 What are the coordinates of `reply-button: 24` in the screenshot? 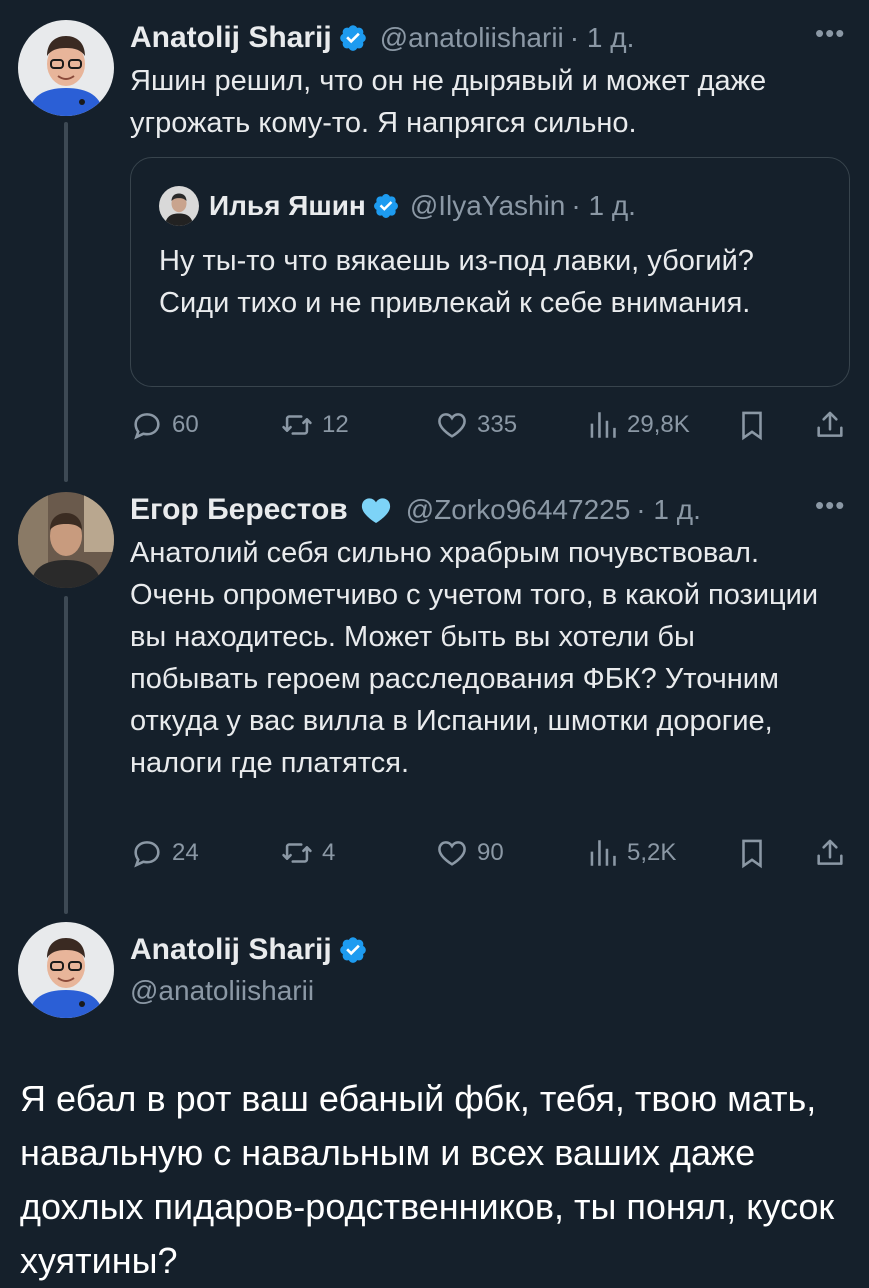 It's located at (164, 853).